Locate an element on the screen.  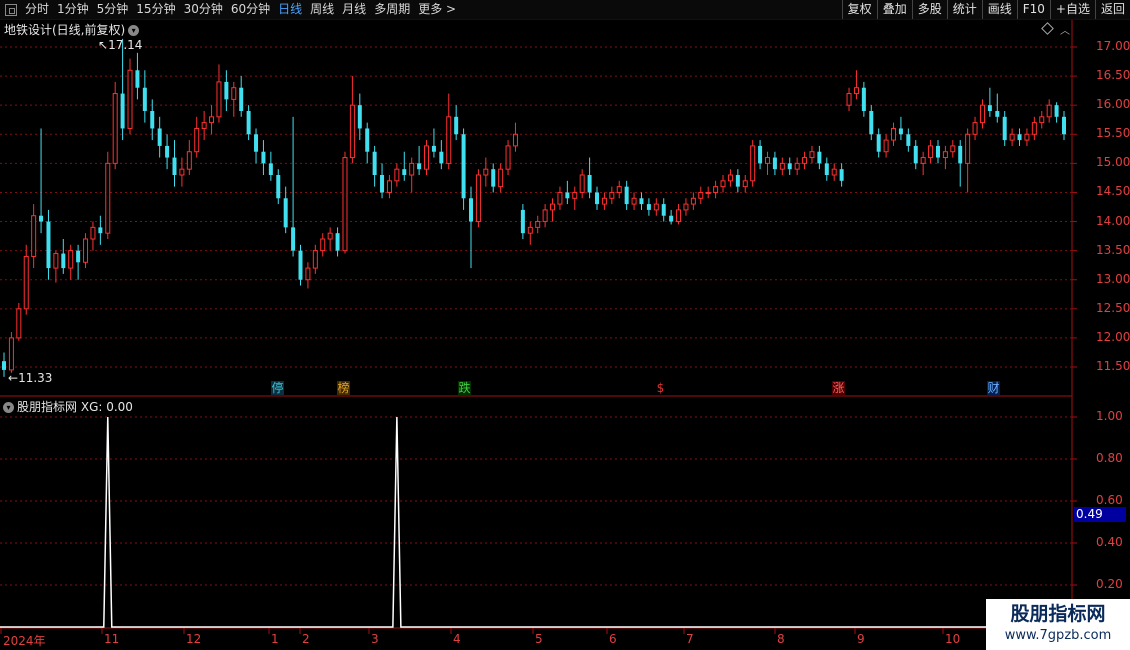
event-tag: 停 is located at coordinates (277, 388).